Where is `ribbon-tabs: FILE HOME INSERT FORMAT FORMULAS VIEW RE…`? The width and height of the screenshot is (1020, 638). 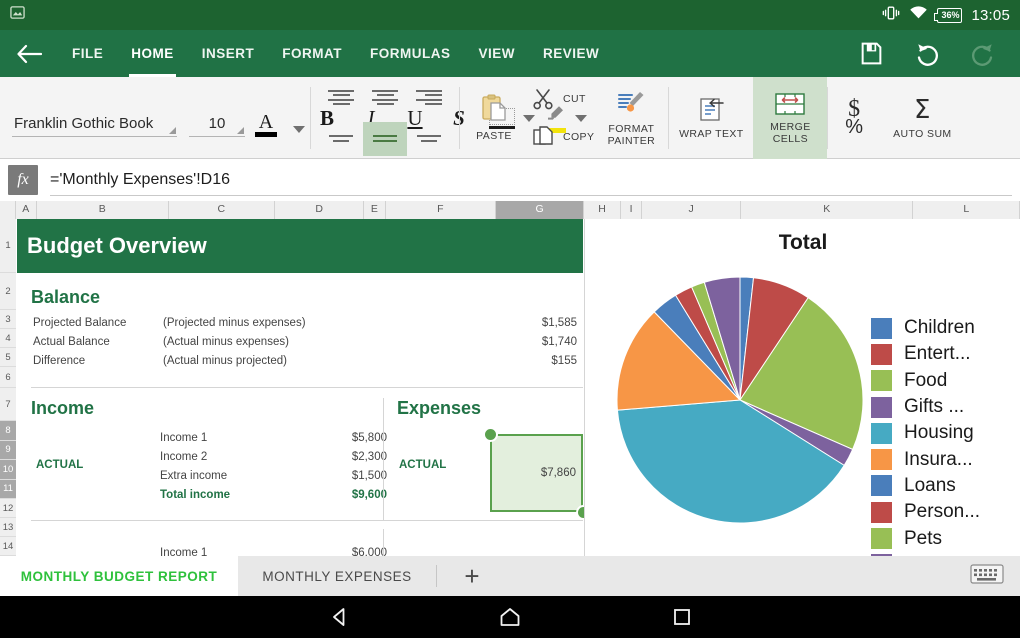
ribbon-tabs: FILE HOME INSERT FORMAT FORMULAS VIEW RE… is located at coordinates (335, 53).